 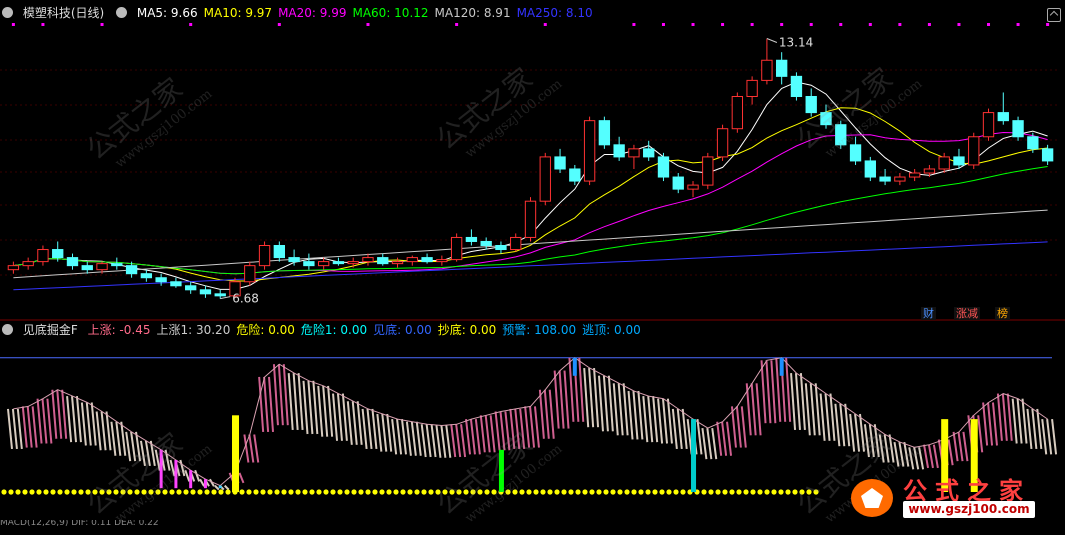 I want to click on indicator-legend-item-5: 抄底: 0.00, so click(x=467, y=330).